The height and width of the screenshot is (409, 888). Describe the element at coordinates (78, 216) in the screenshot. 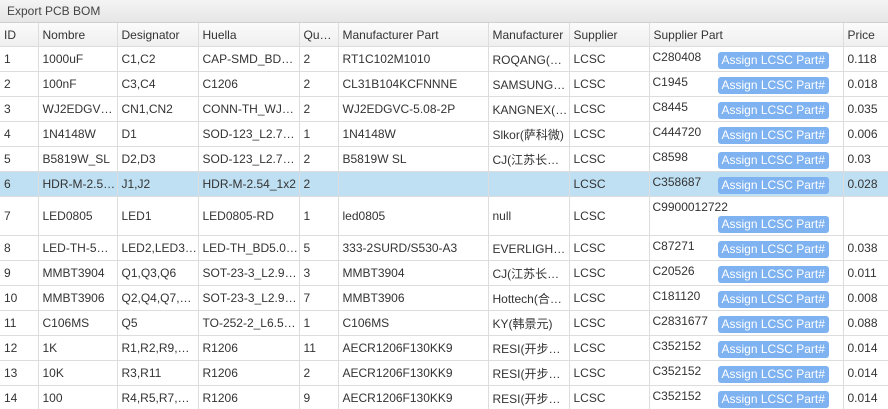

I see `cell-name: LED0805` at that location.